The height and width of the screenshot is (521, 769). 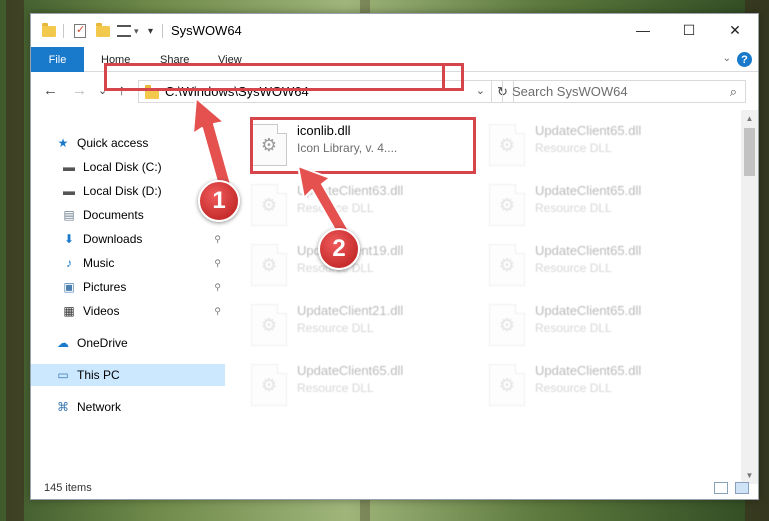 What do you see at coordinates (98, 375) in the screenshot?
I see `sidebar-item-label: This PC` at bounding box center [98, 375].